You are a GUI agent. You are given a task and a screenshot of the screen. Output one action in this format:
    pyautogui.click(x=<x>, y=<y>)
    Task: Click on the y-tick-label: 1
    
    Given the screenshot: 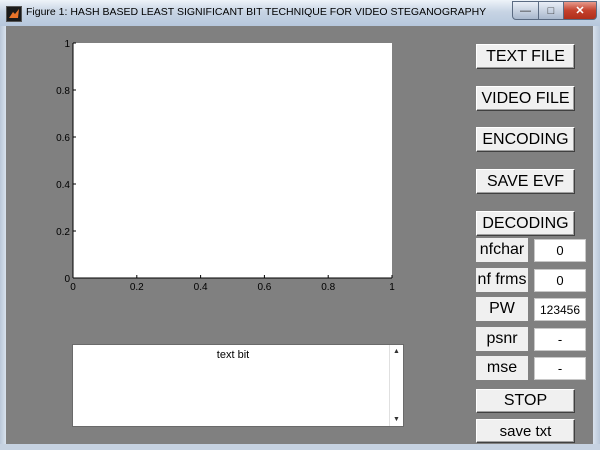 What is the action you would take?
    pyautogui.click(x=67, y=44)
    